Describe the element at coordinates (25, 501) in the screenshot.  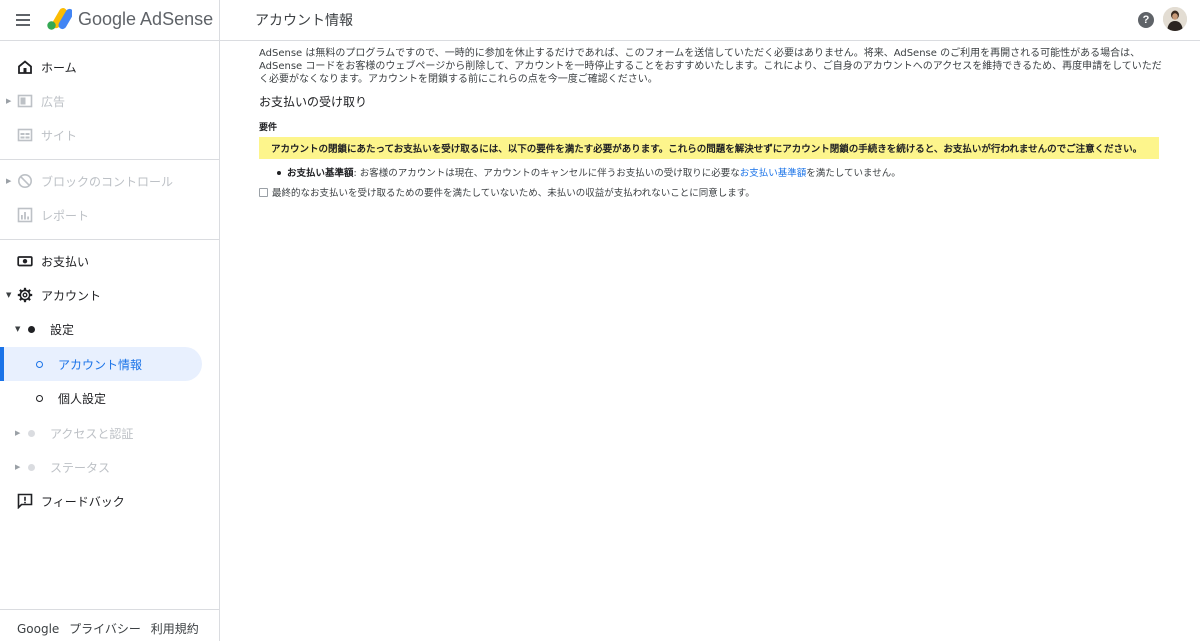
I see `feedback-icon` at that location.